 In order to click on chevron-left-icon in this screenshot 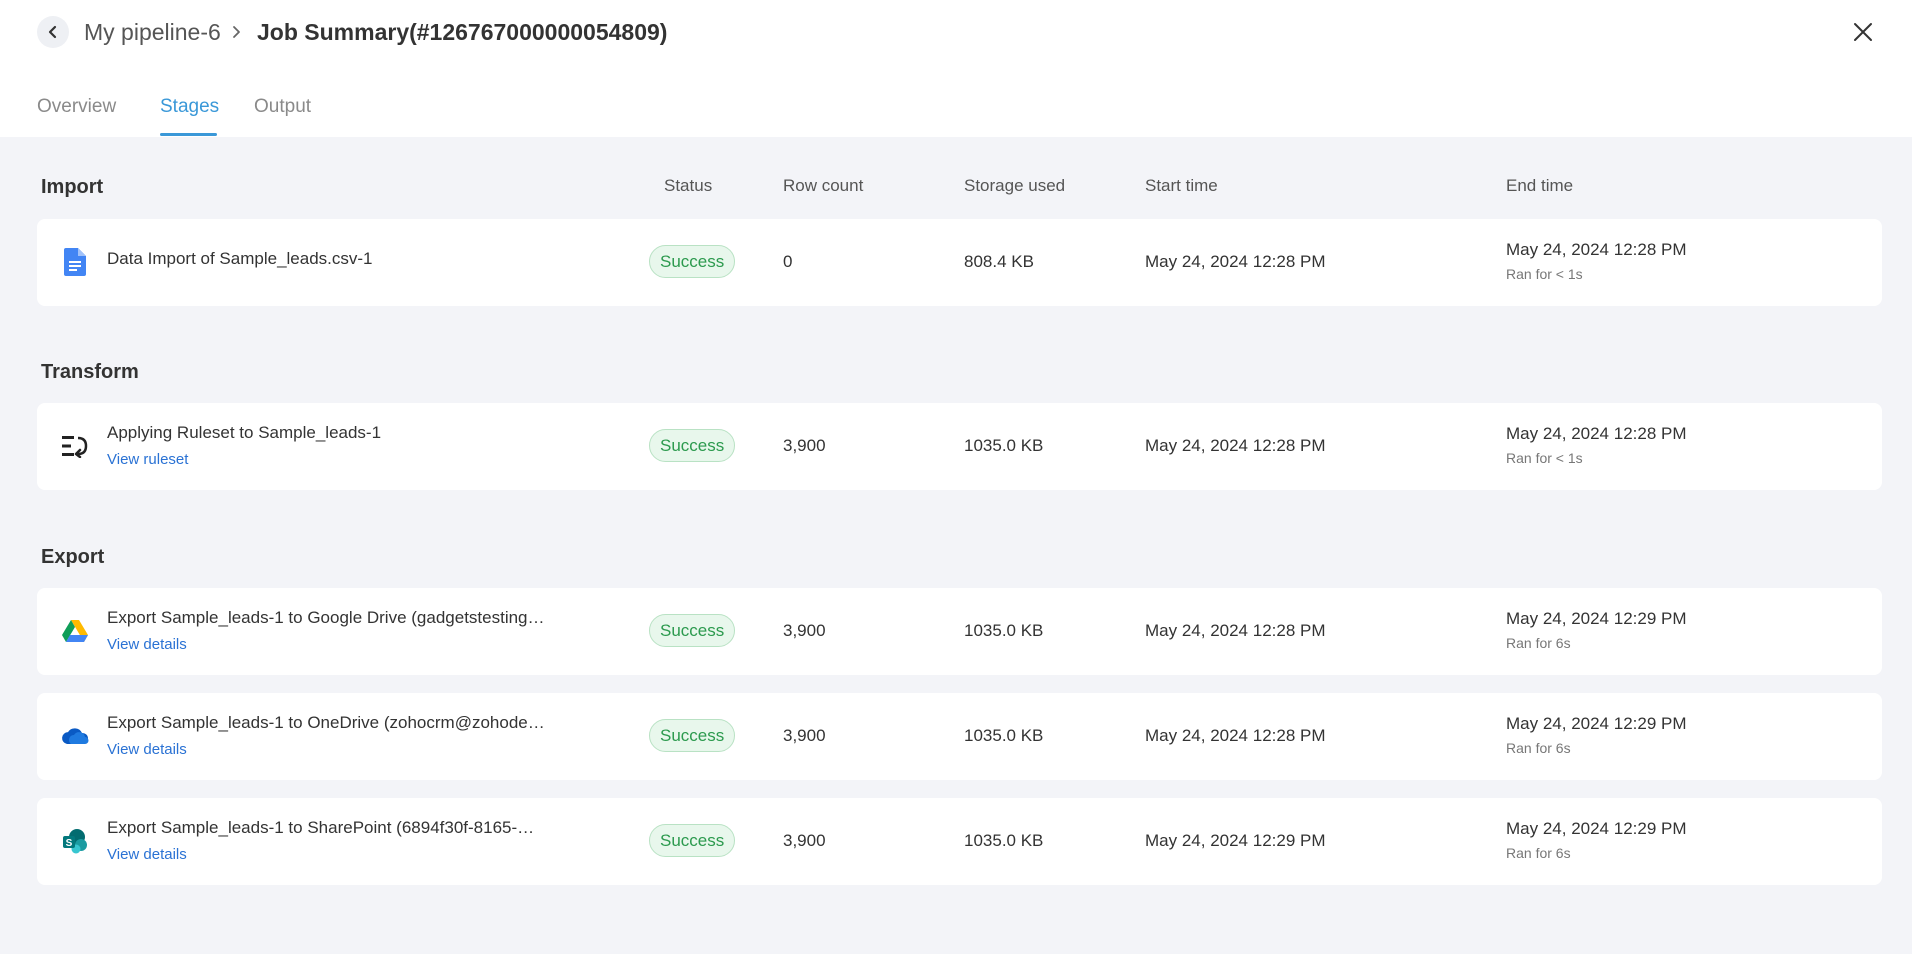, I will do `click(52, 32)`.